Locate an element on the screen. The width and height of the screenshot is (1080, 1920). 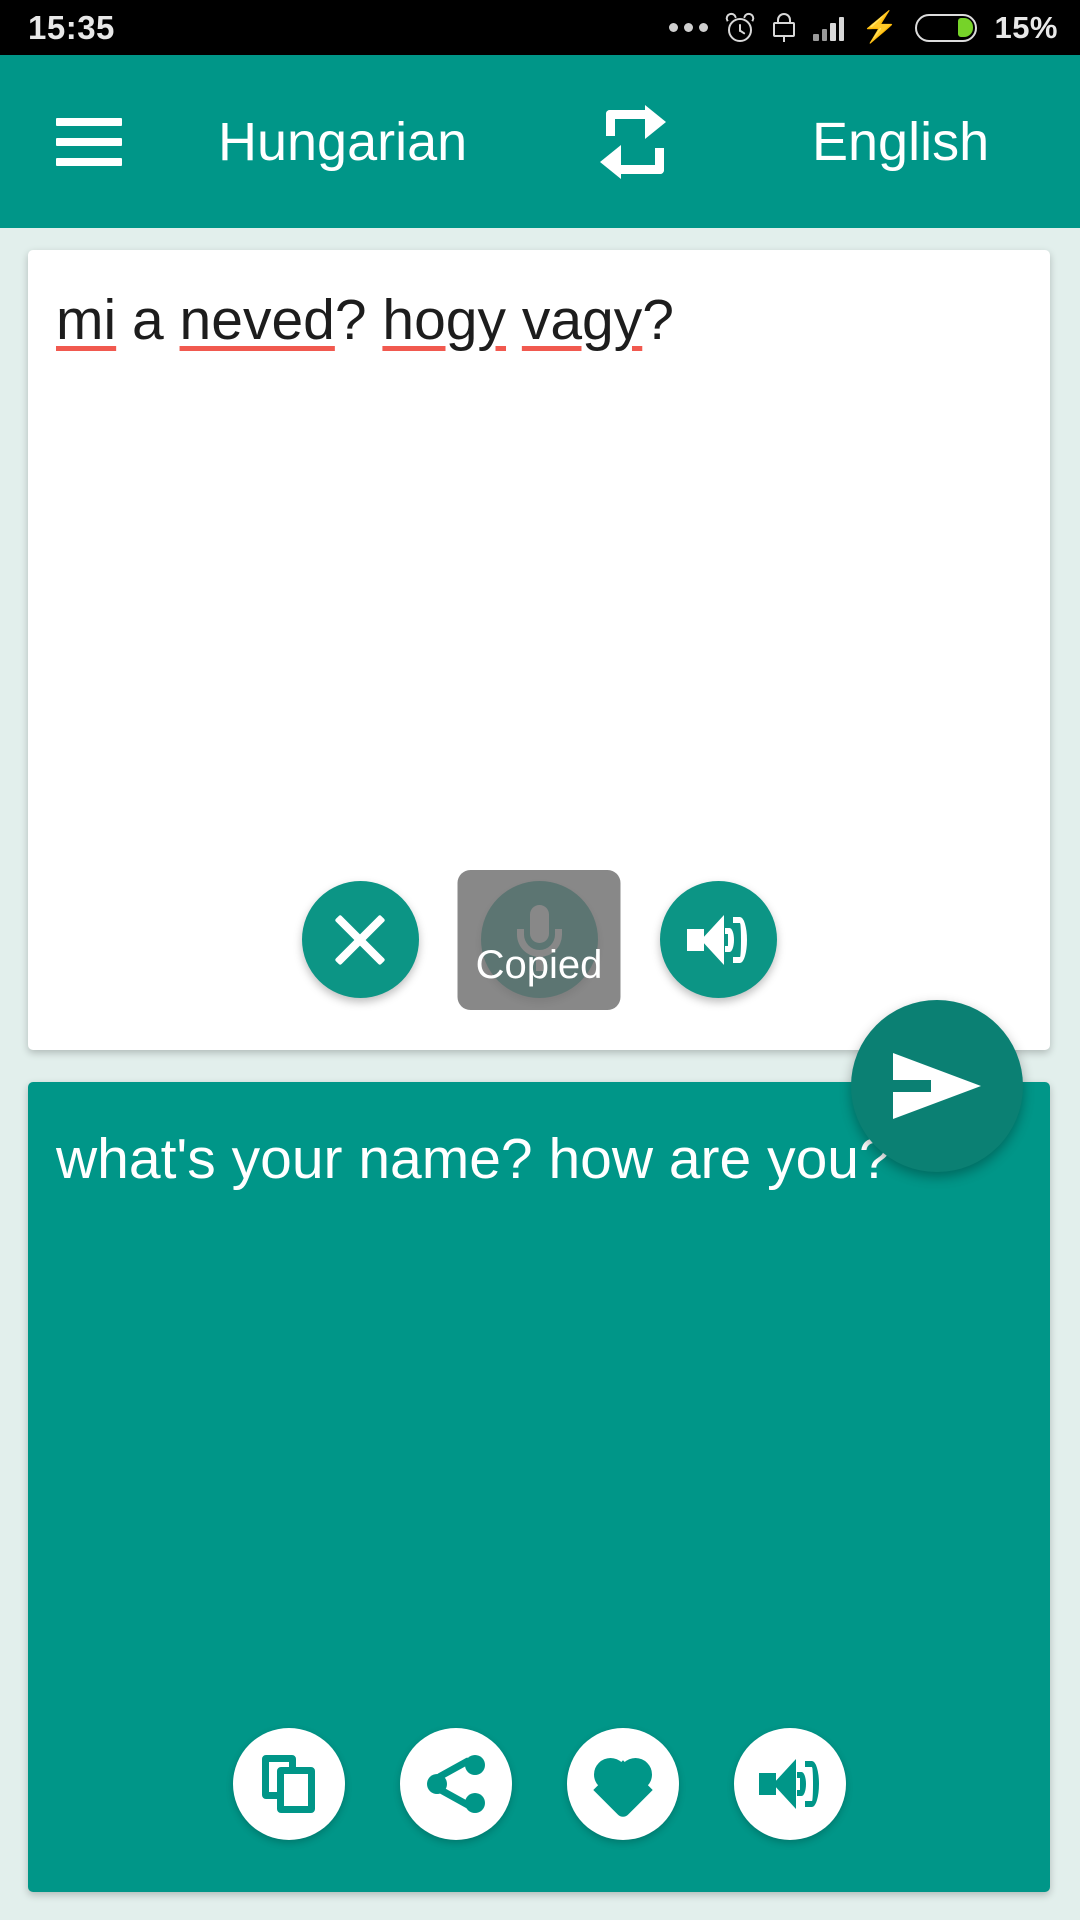
copied-toast: Copied is located at coordinates (539, 939).